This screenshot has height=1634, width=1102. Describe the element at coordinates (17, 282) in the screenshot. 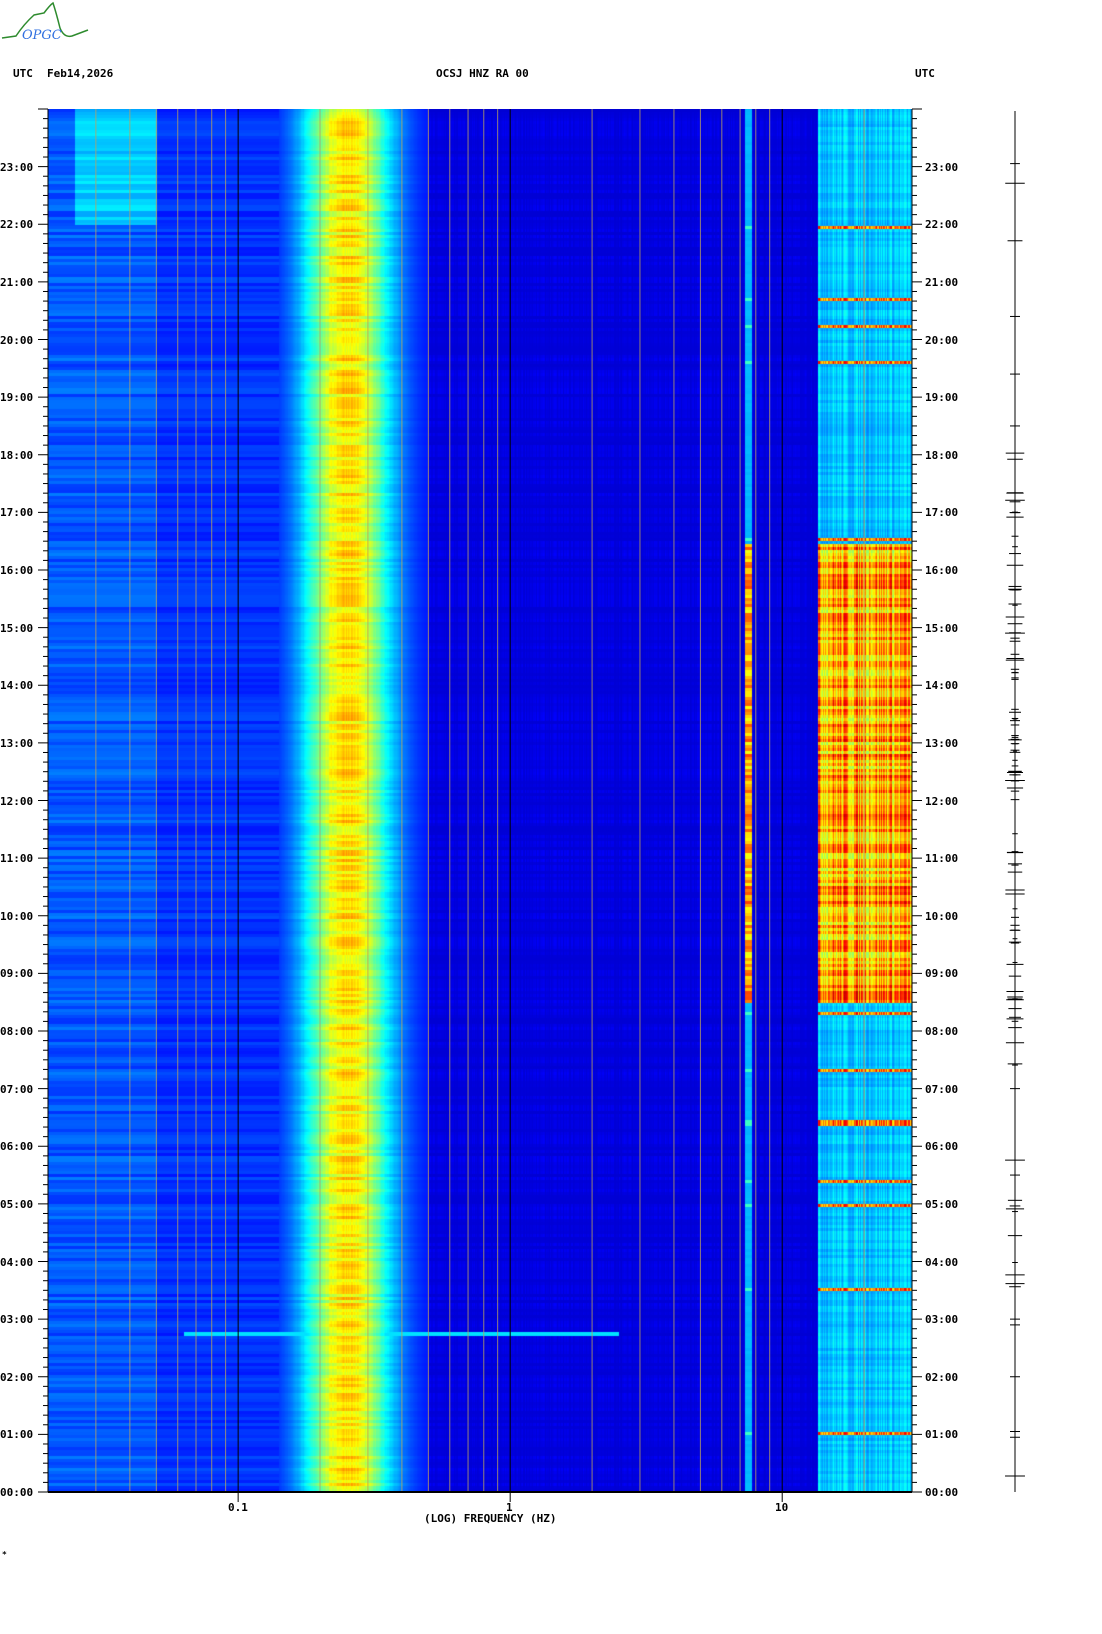

I see `y-tick-label-left: 21:00` at that location.